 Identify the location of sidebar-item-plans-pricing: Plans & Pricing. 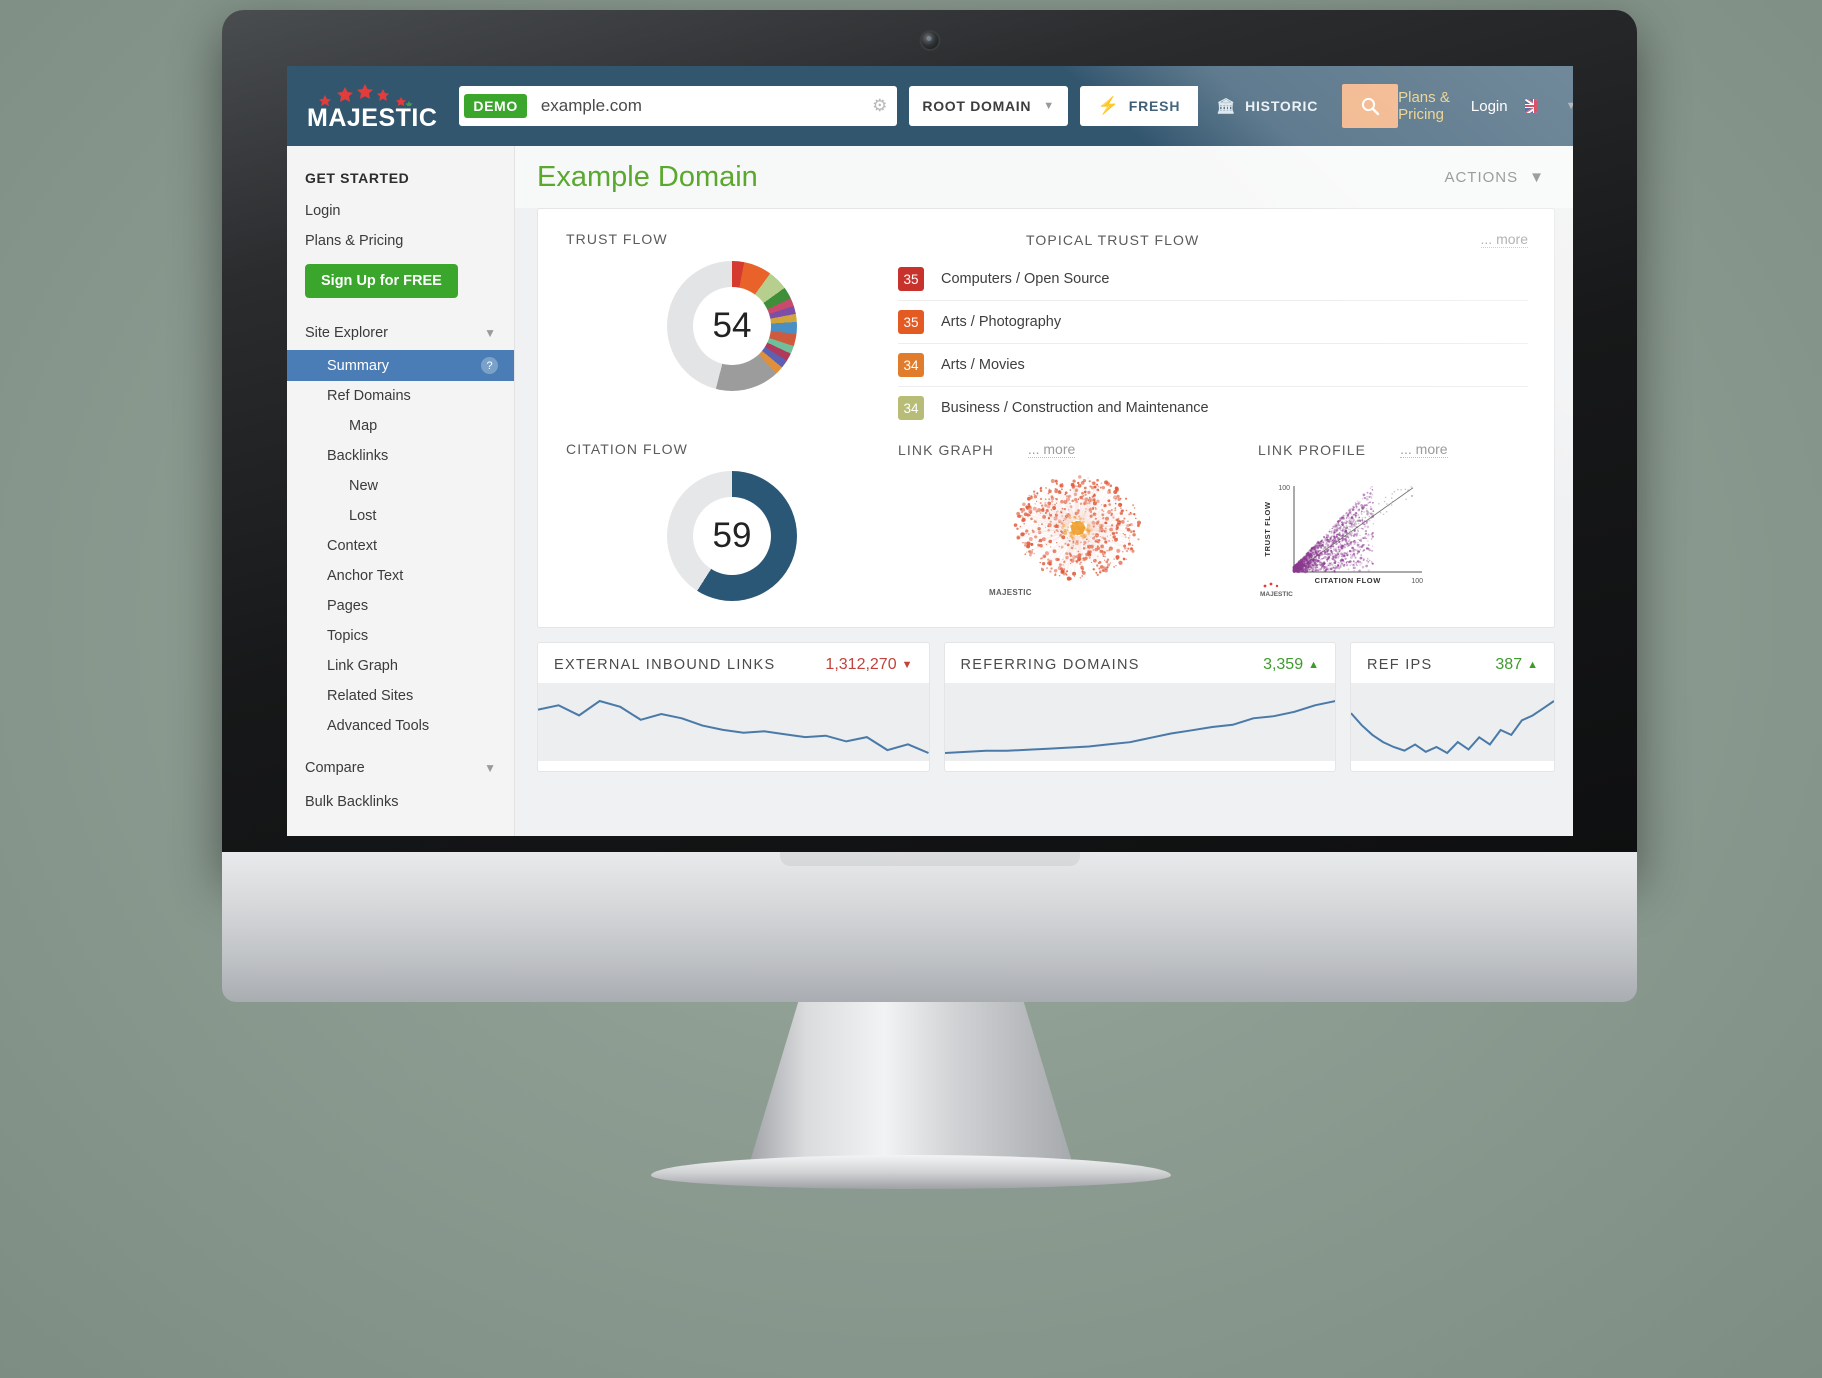
(400, 241).